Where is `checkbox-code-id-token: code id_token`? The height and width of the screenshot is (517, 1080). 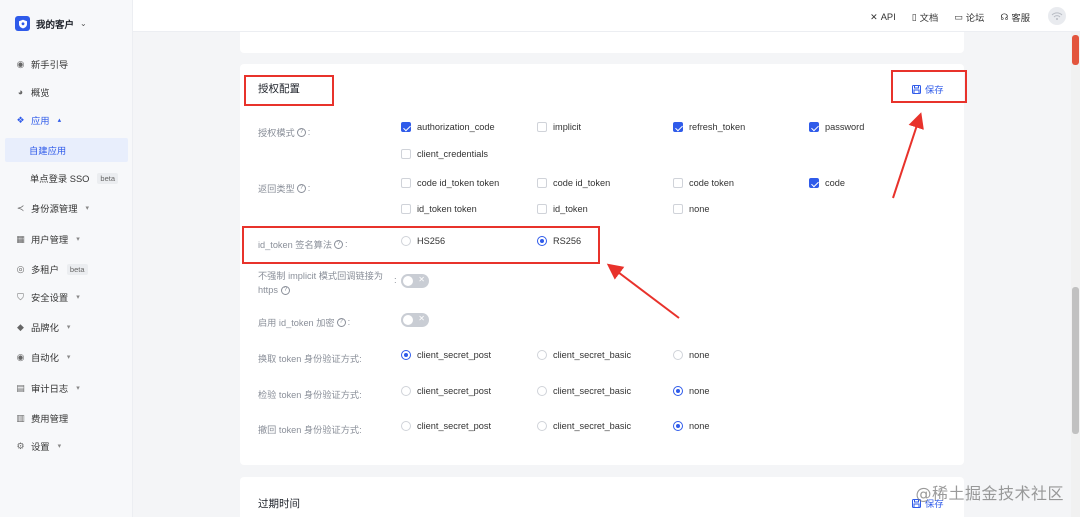 checkbox-code-id-token: code id_token is located at coordinates (573, 183).